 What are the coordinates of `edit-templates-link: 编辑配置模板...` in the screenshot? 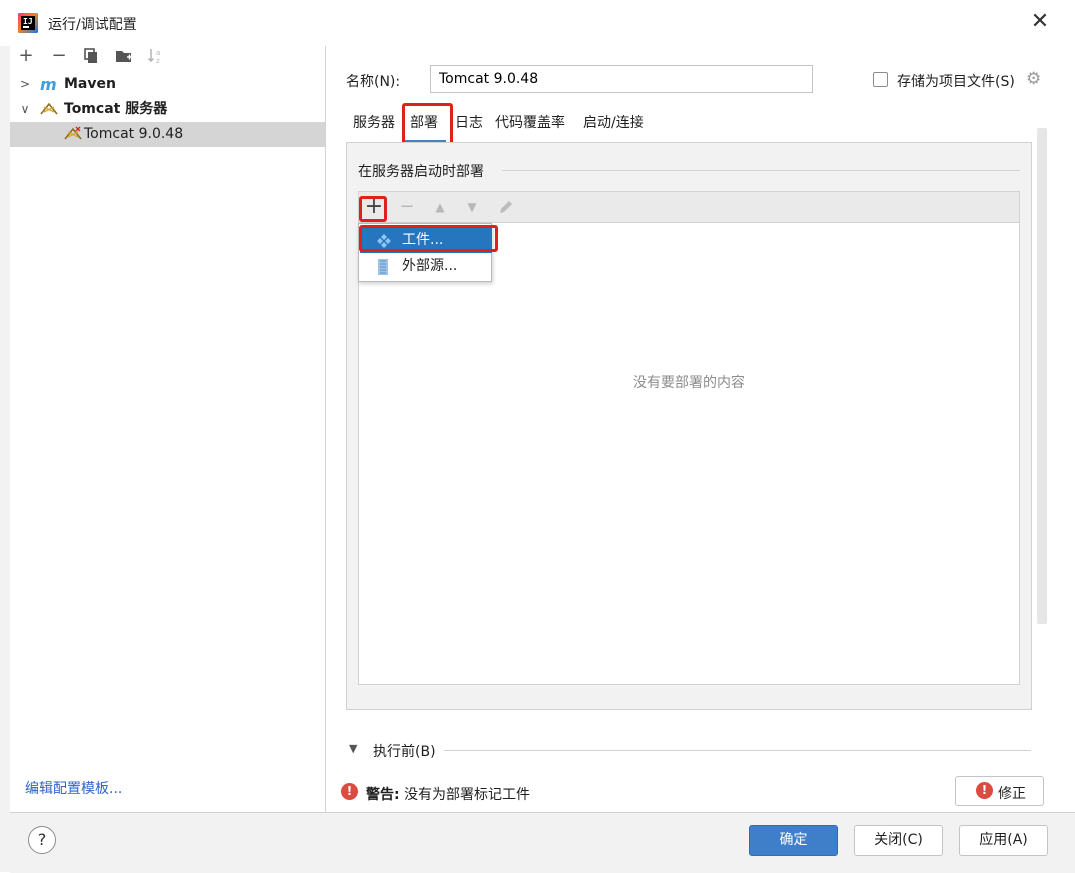 It's located at (73, 788).